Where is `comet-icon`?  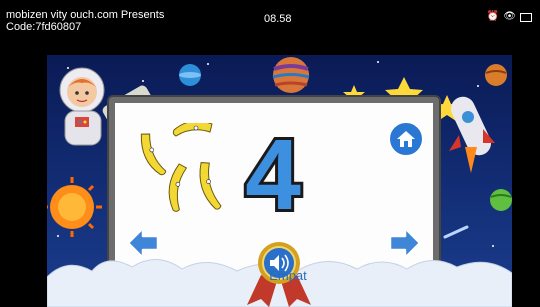 comet-icon is located at coordinates (456, 232).